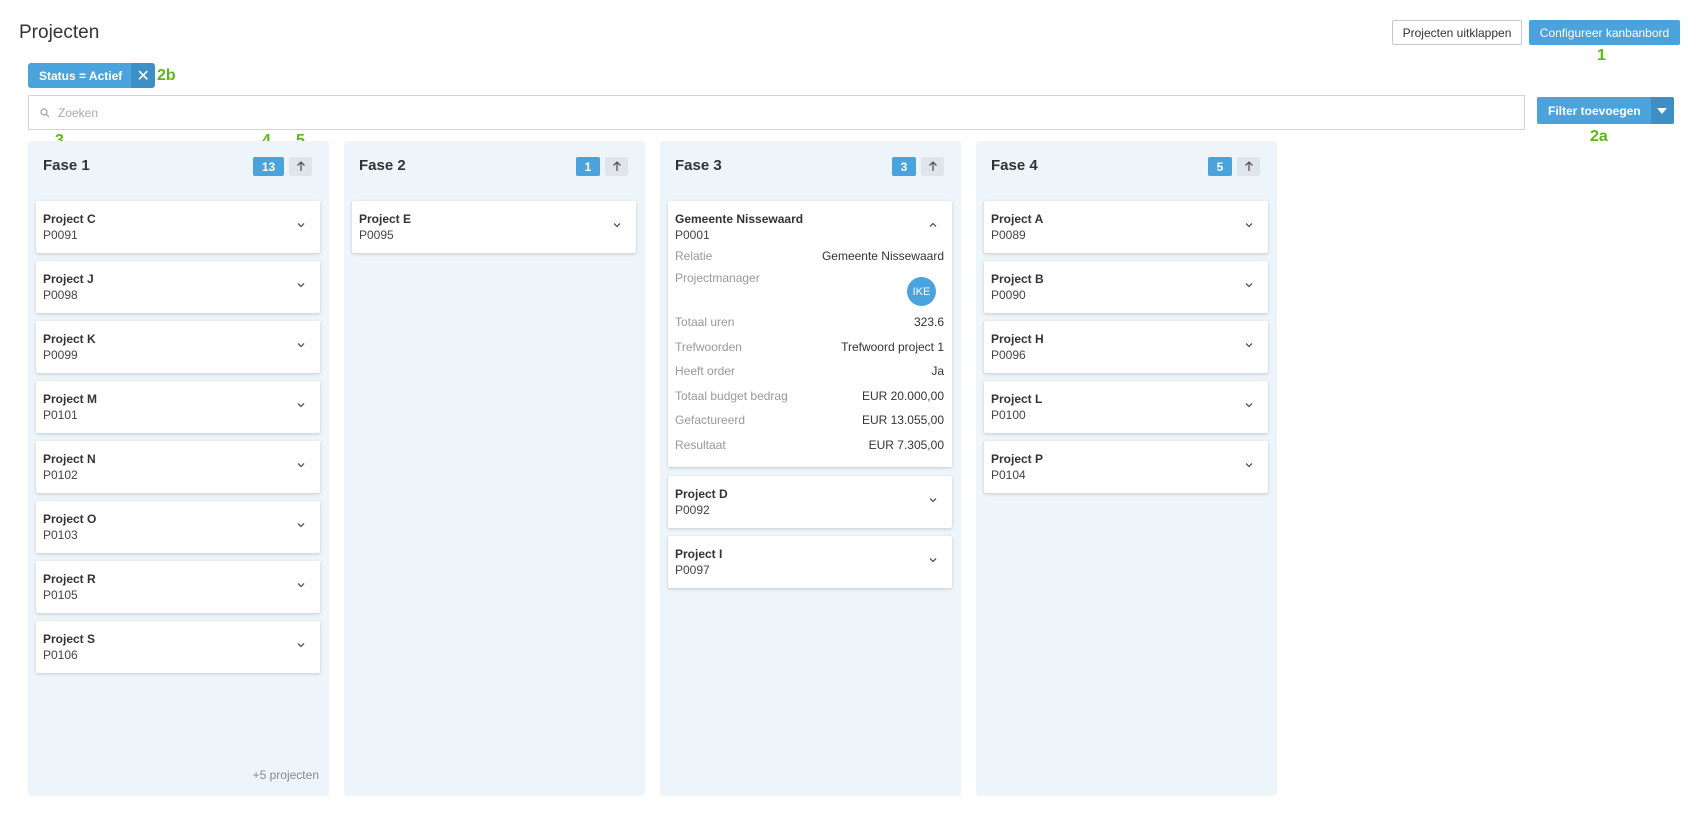  I want to click on kanban-column-fase-2: Fase 2 1 Project E P0095, so click(494, 468).